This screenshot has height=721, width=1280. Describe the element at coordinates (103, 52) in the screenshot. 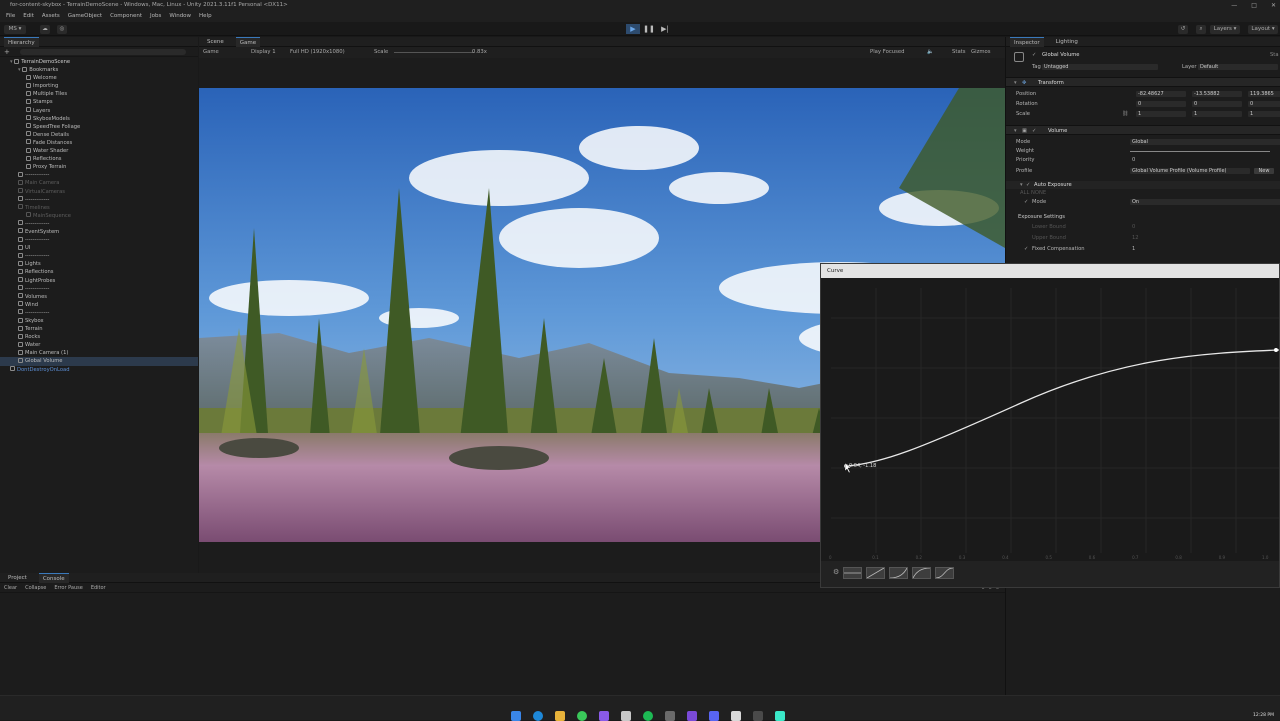

I see `search-field` at that location.